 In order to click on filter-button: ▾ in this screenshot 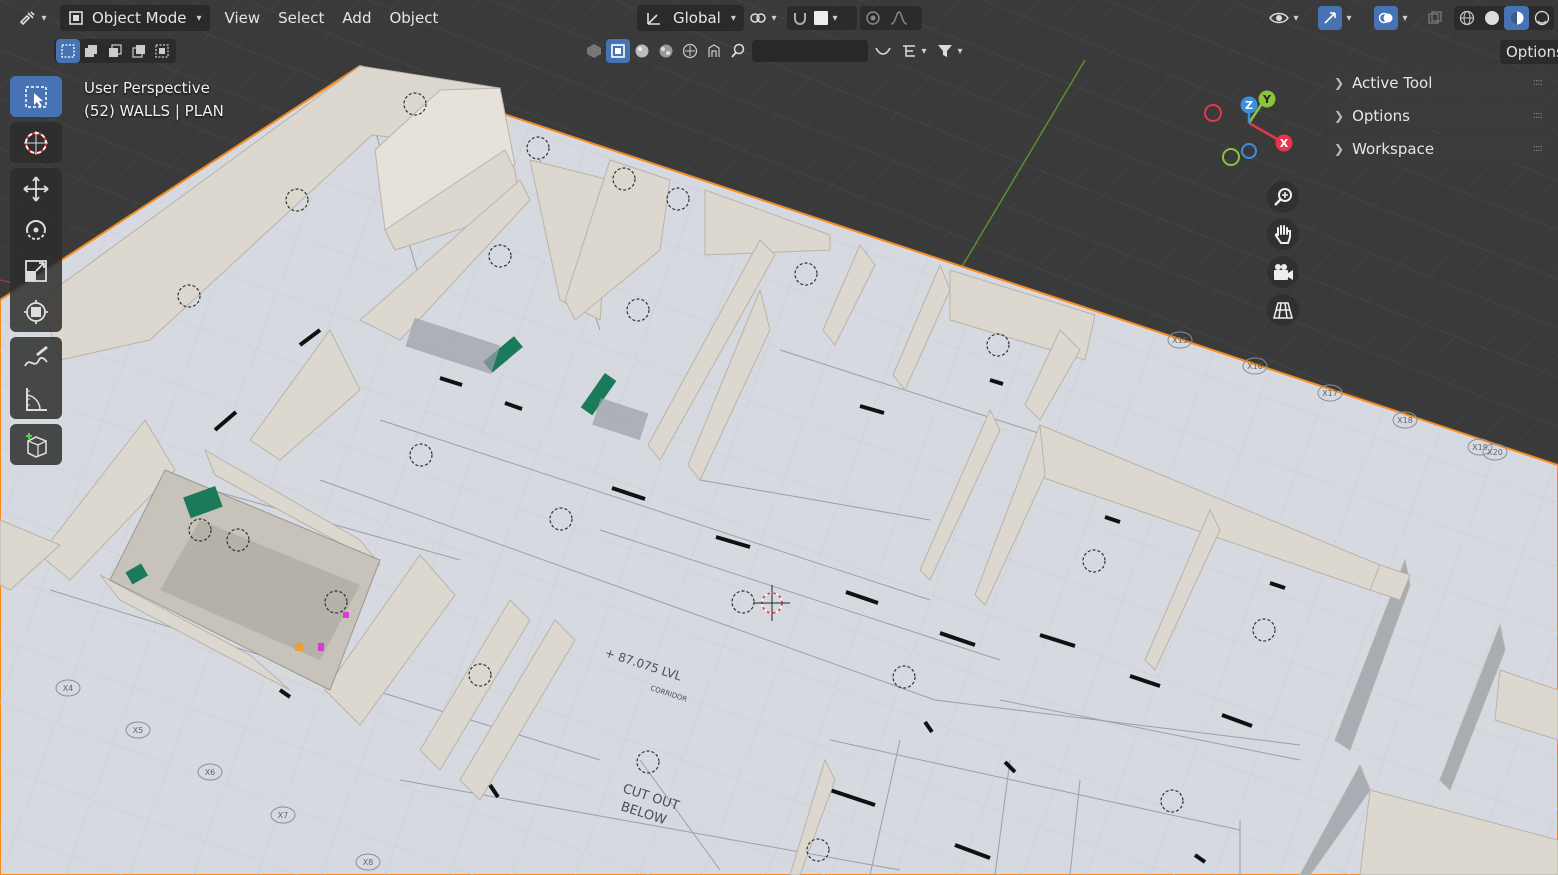, I will do `click(950, 51)`.